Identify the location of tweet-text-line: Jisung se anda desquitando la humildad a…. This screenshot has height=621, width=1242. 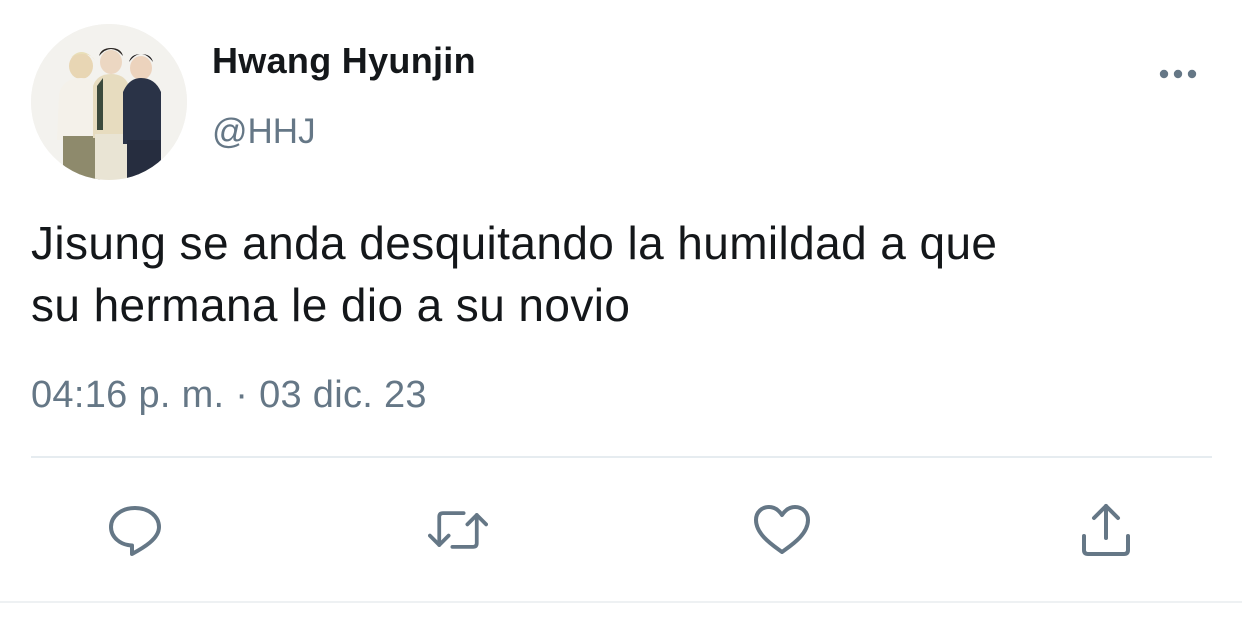
(514, 243).